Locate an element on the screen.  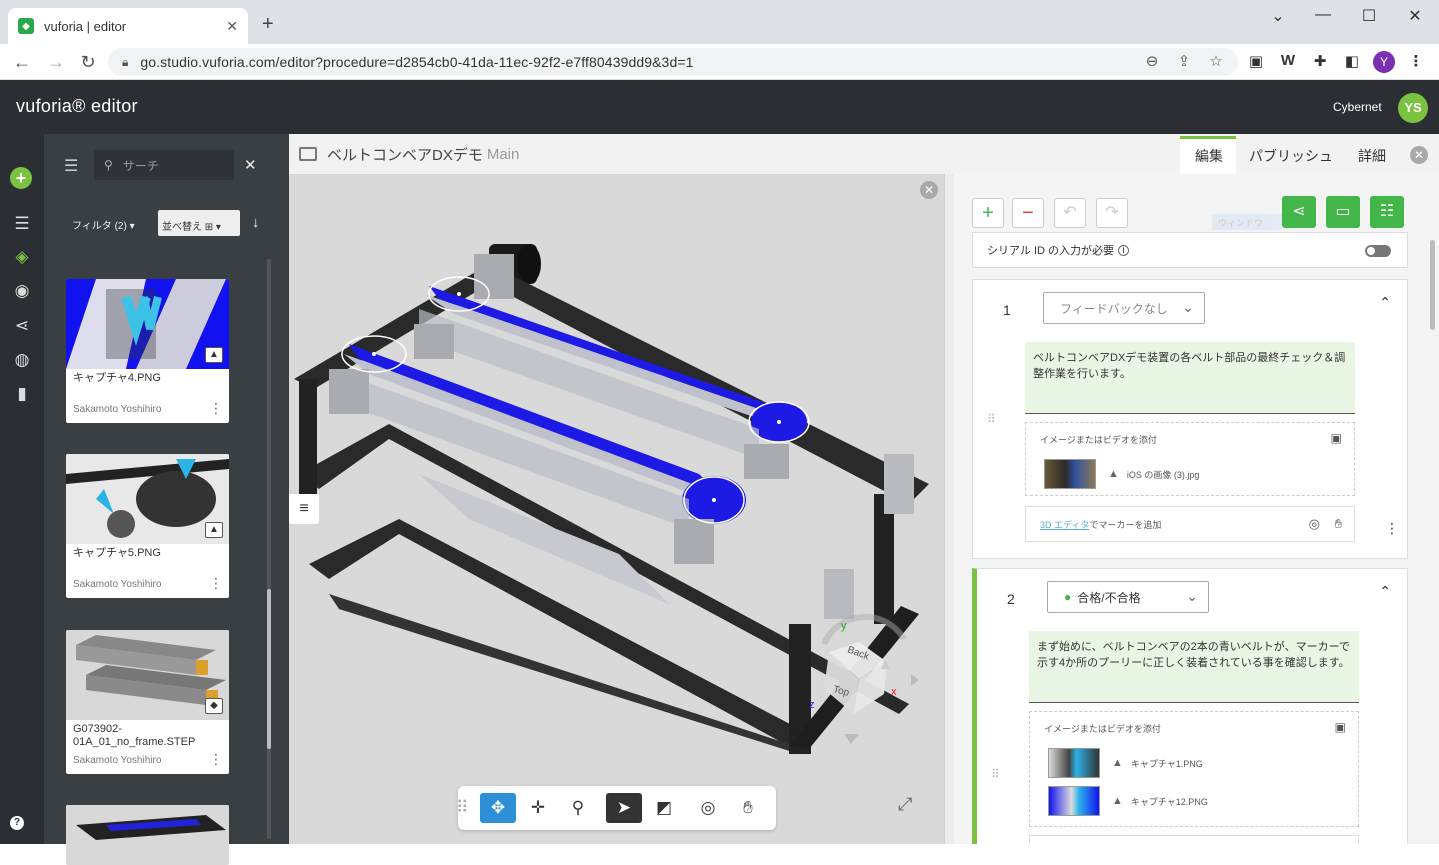
media-item: ▲ iOS の画像 (3).jpg is located at coordinates (1121, 474).